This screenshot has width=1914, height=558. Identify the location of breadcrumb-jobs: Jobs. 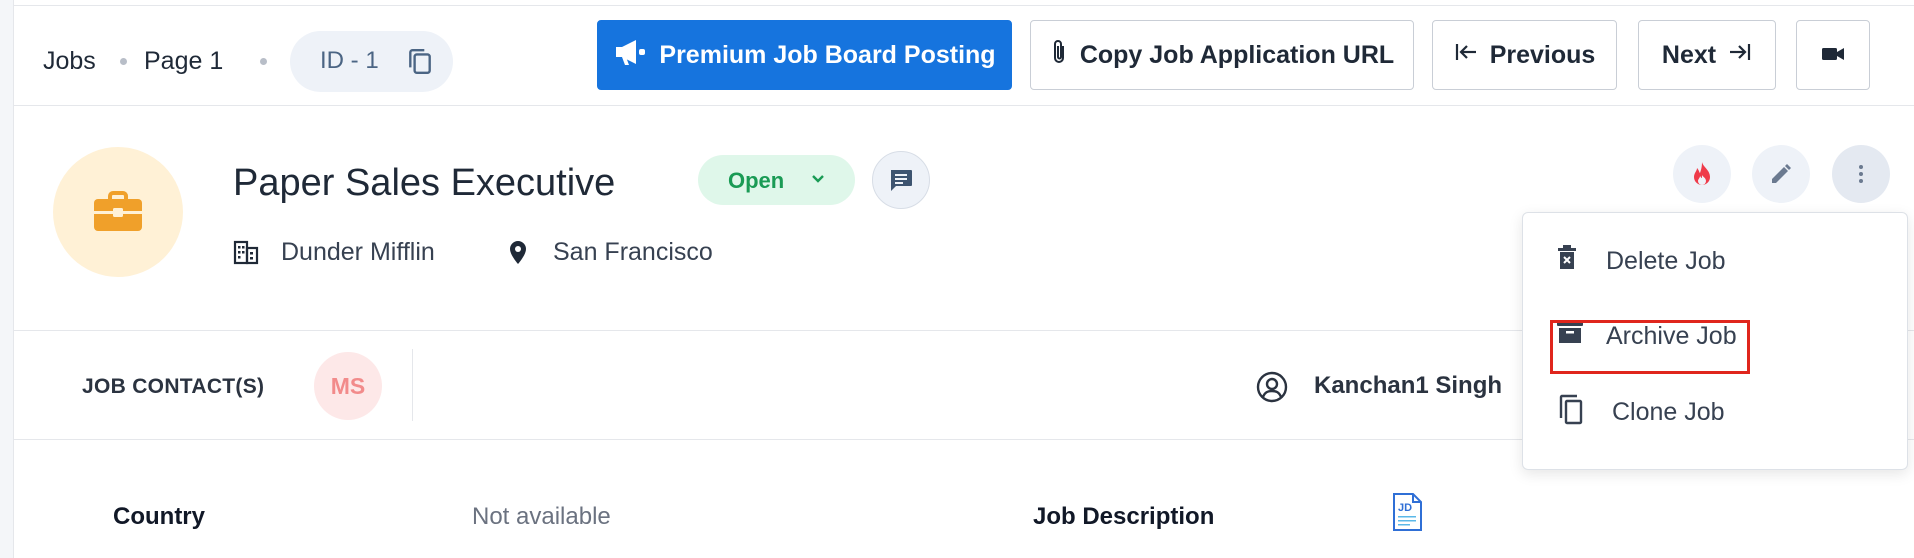
(69, 61).